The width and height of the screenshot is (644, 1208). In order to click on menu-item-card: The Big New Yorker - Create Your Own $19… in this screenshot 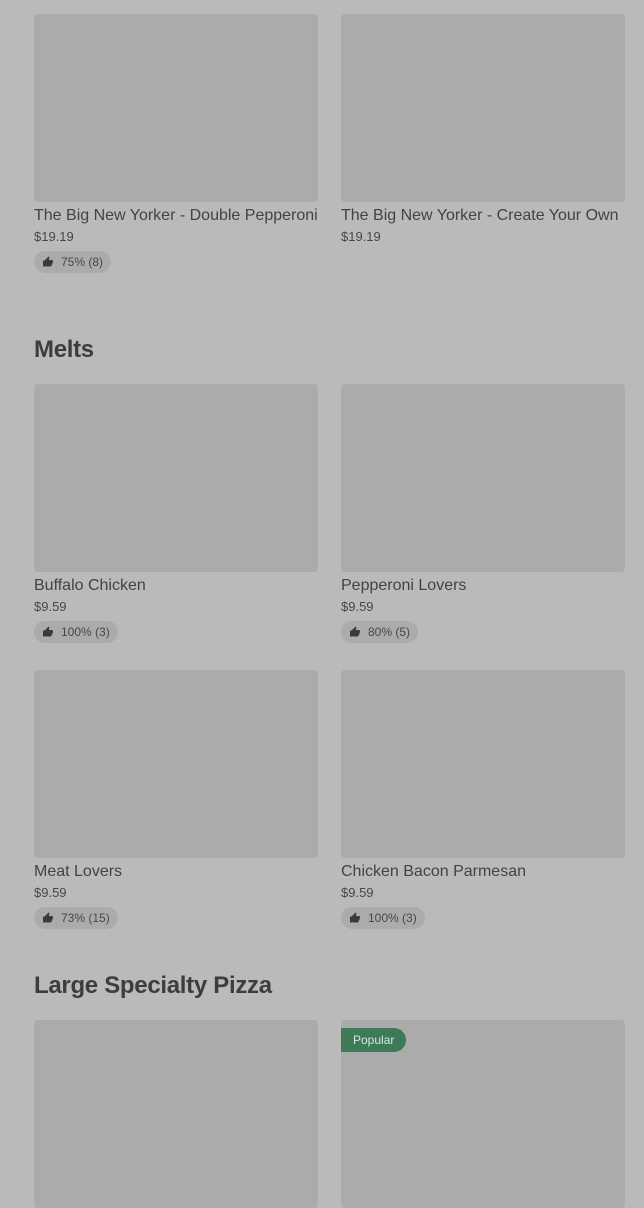, I will do `click(483, 130)`.